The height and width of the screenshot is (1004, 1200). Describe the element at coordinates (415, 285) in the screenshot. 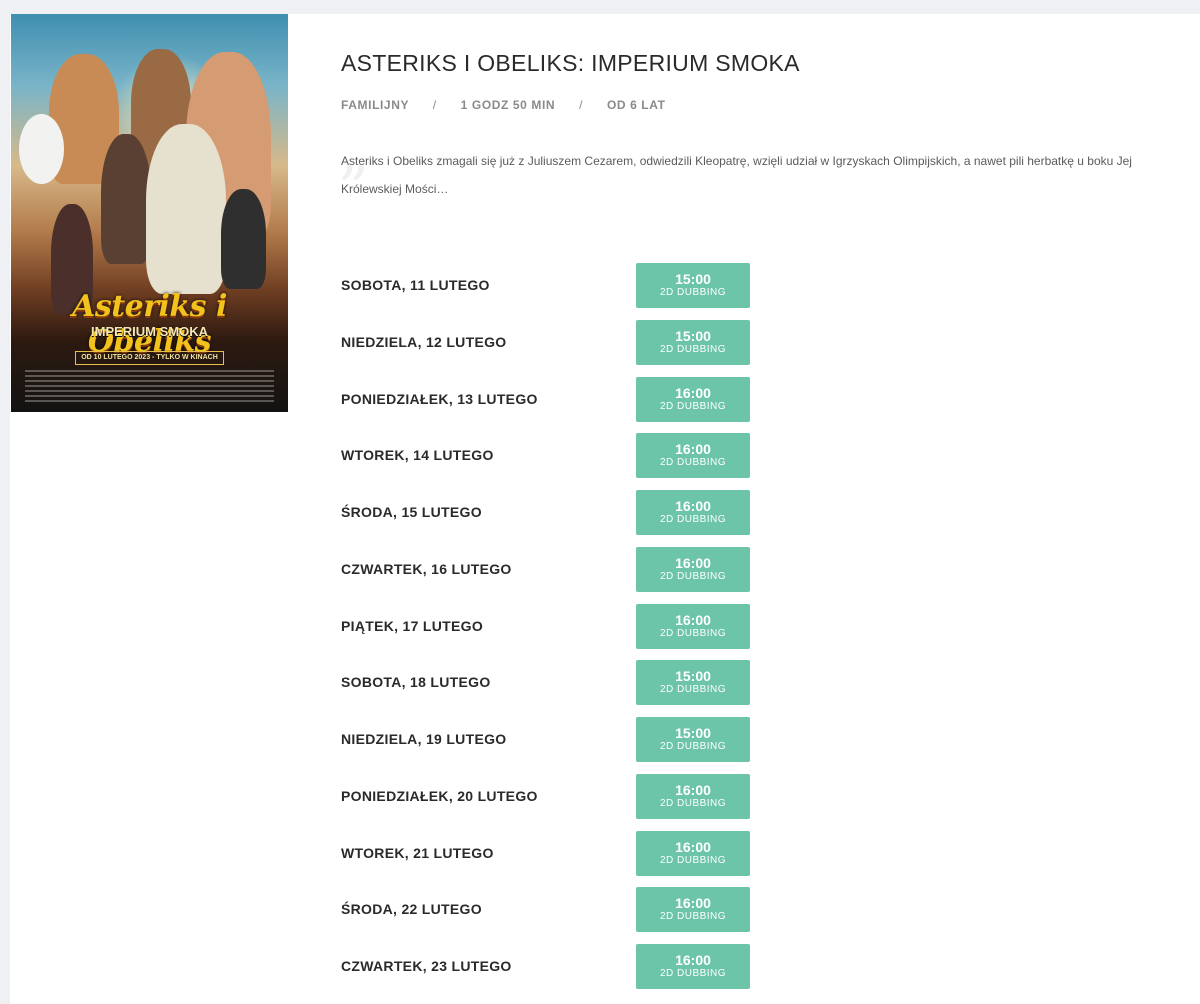

I see `showtime-day: SOBOTA, 11 LUTEGO` at that location.